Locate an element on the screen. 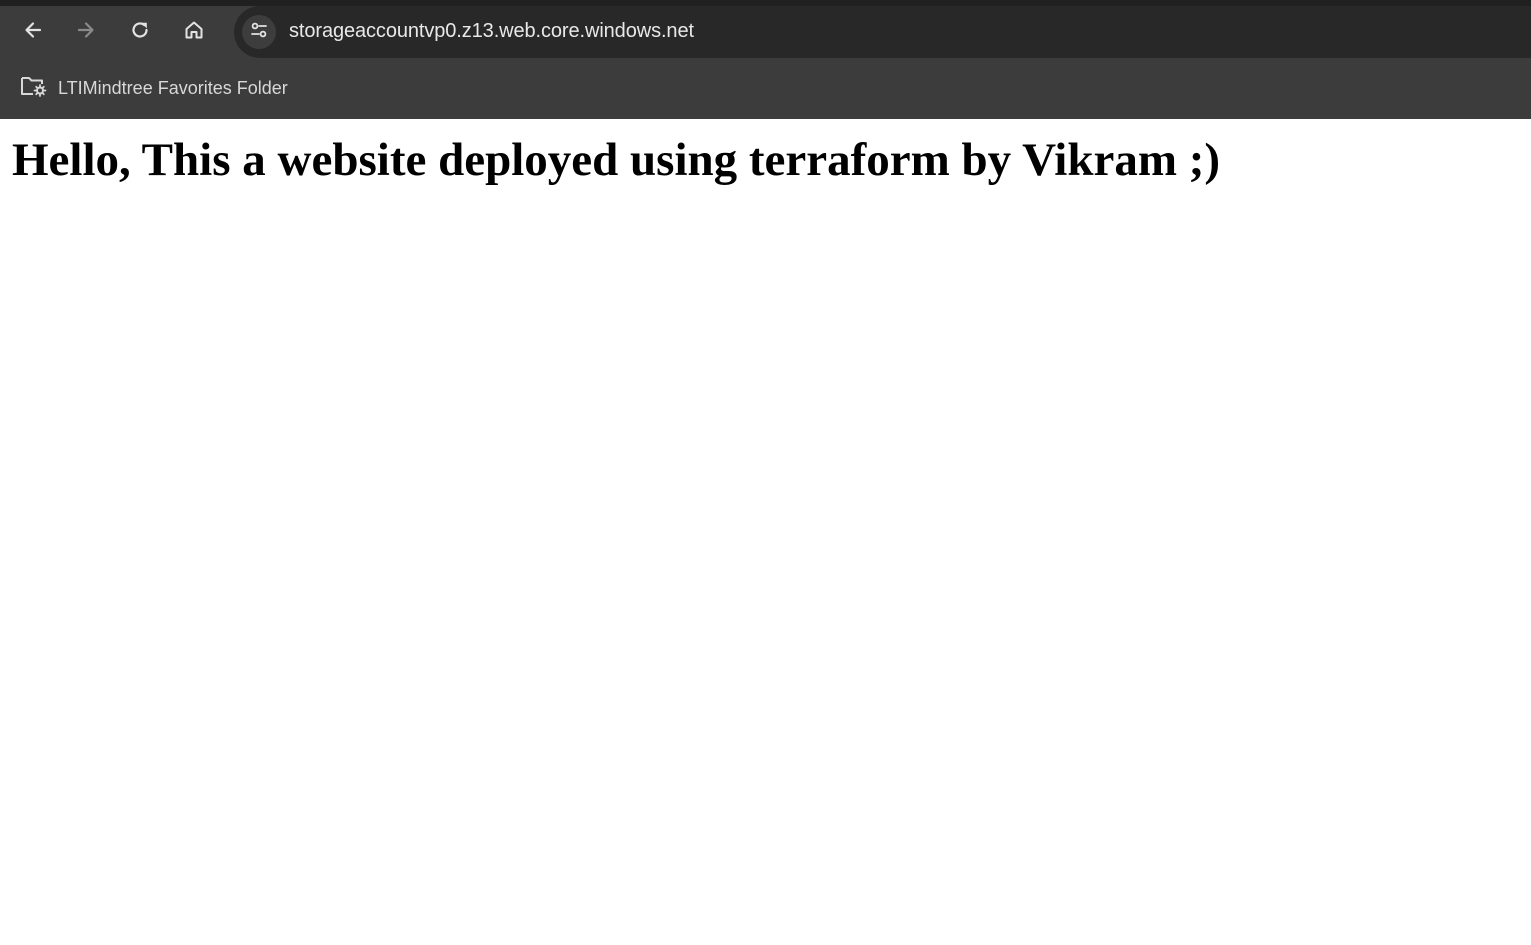  home-icon is located at coordinates (194, 30).